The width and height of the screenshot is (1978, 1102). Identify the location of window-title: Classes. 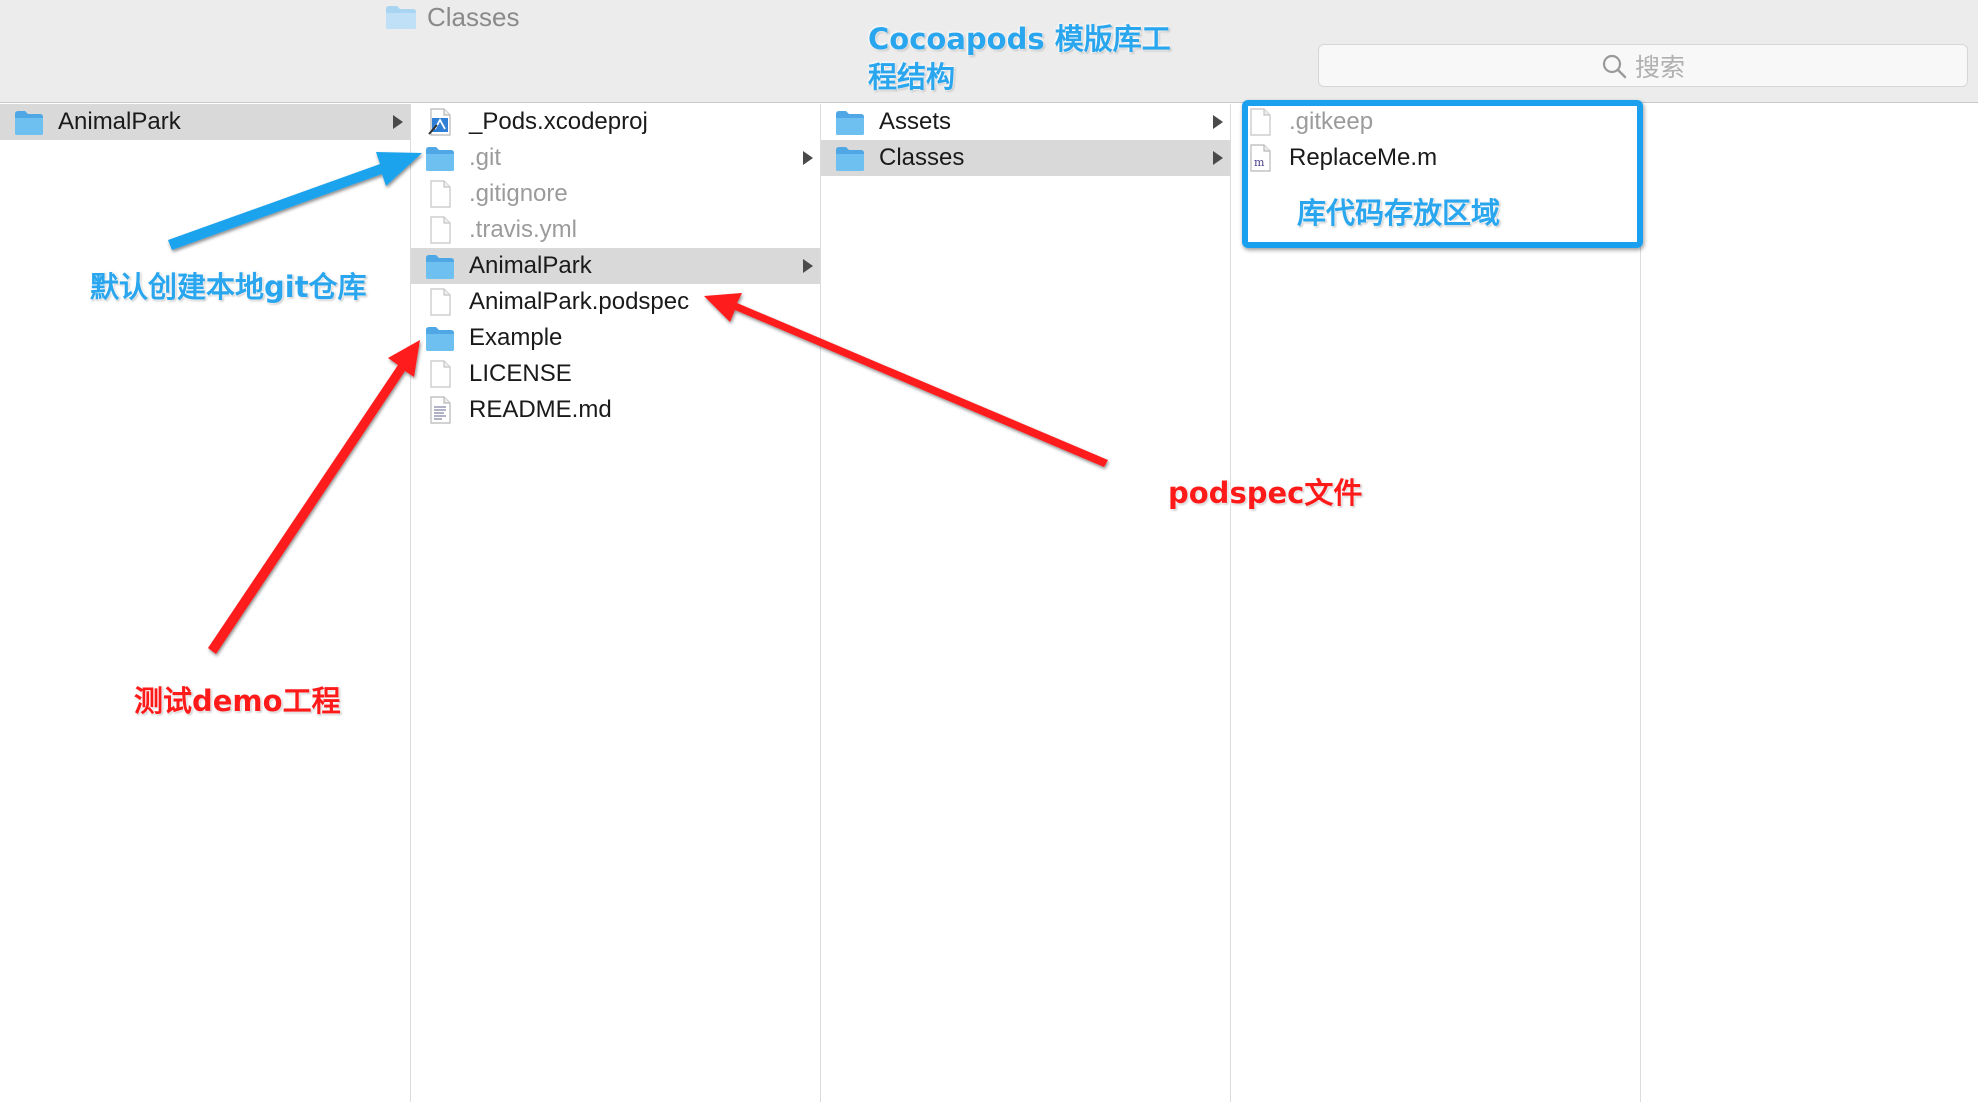
(452, 17).